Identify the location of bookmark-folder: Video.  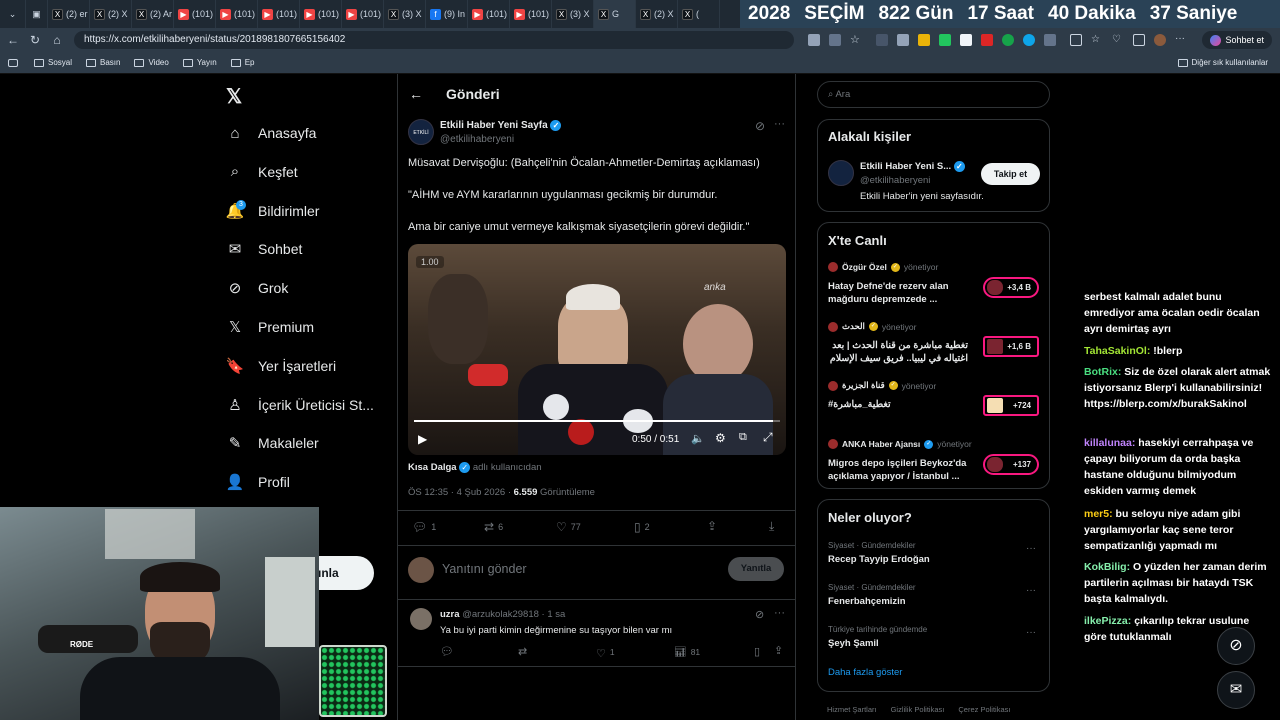
(151, 62).